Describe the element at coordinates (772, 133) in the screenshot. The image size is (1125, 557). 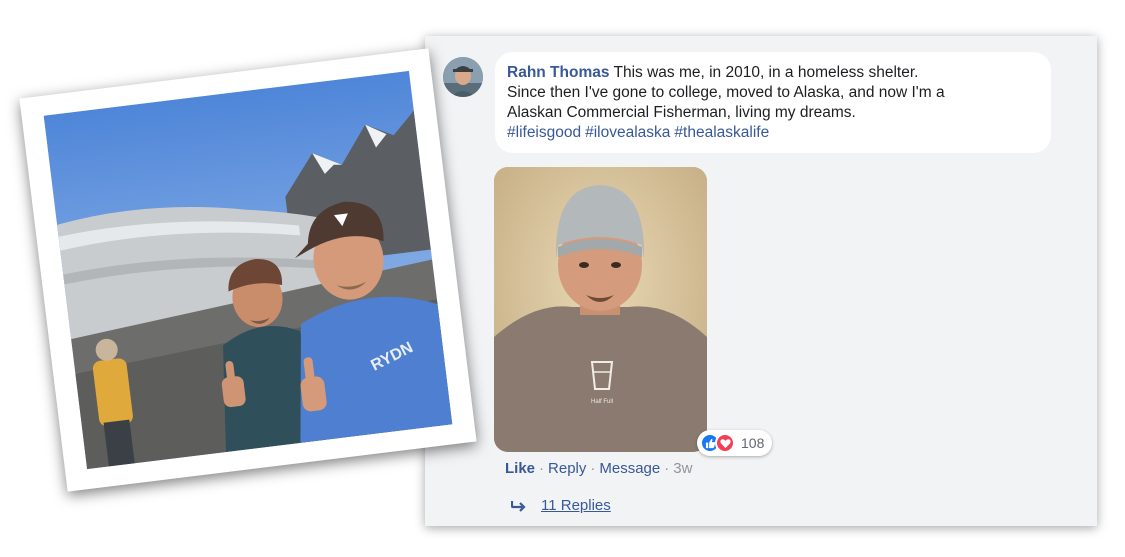
I see `hashtags: #lifeisgood #ilovealaska #thealaskalife` at that location.